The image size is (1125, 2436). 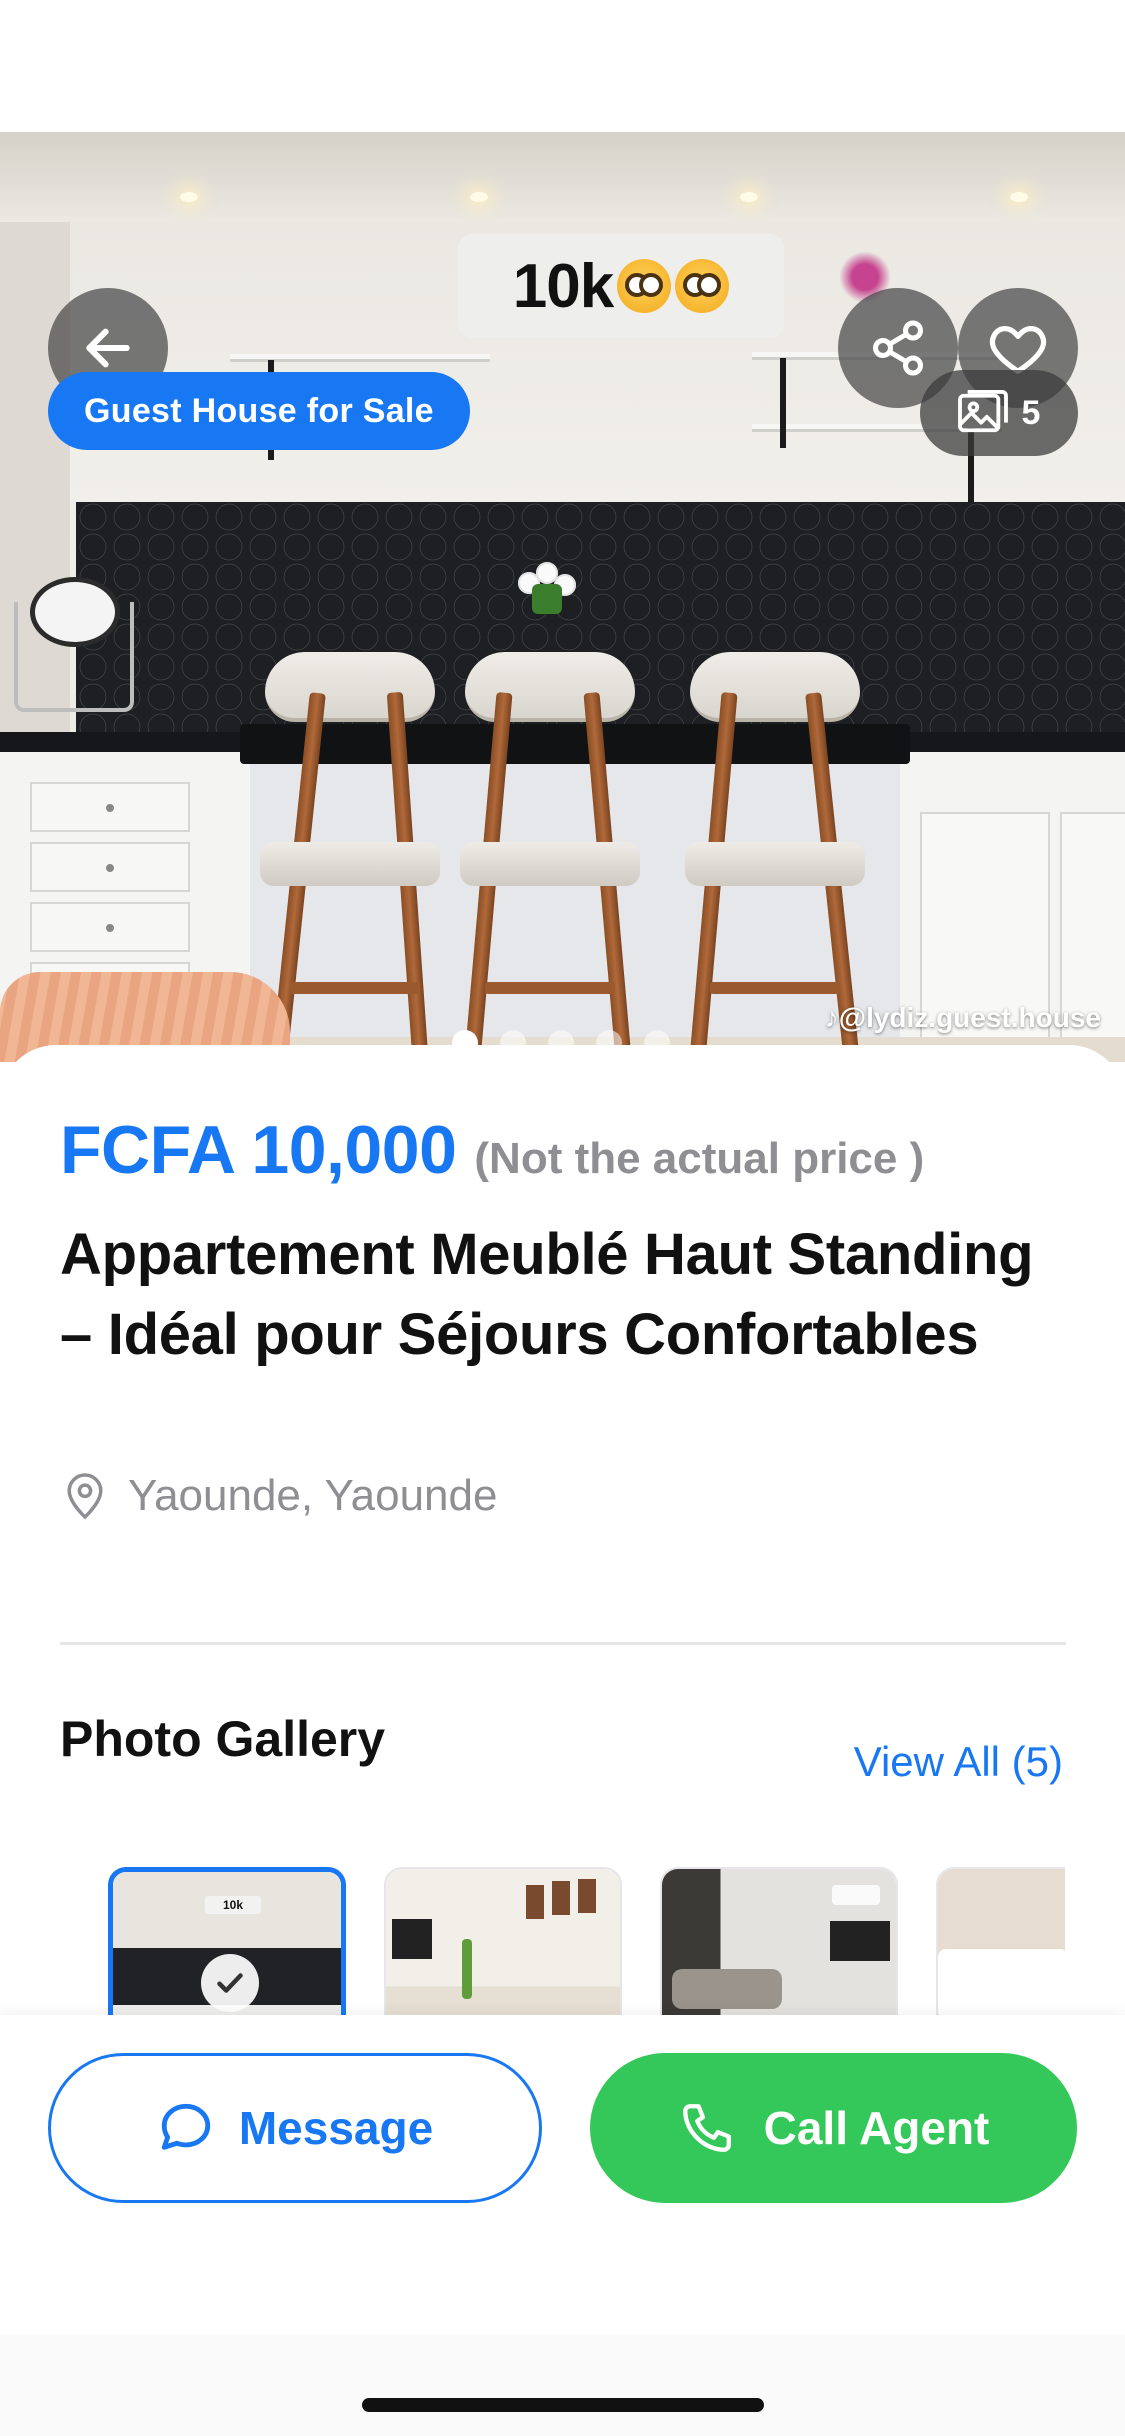 I want to click on location-text: Yaounde, Yaounde, so click(x=313, y=1495).